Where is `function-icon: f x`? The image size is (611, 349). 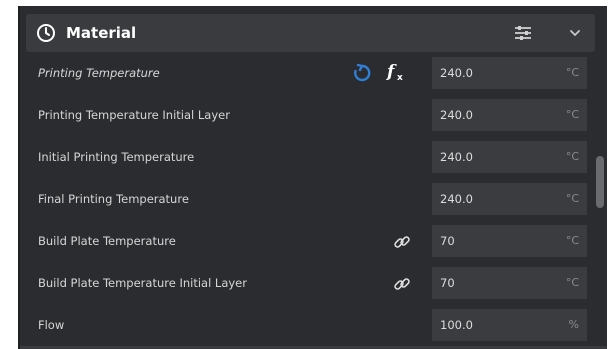
function-icon: f x is located at coordinates (397, 72).